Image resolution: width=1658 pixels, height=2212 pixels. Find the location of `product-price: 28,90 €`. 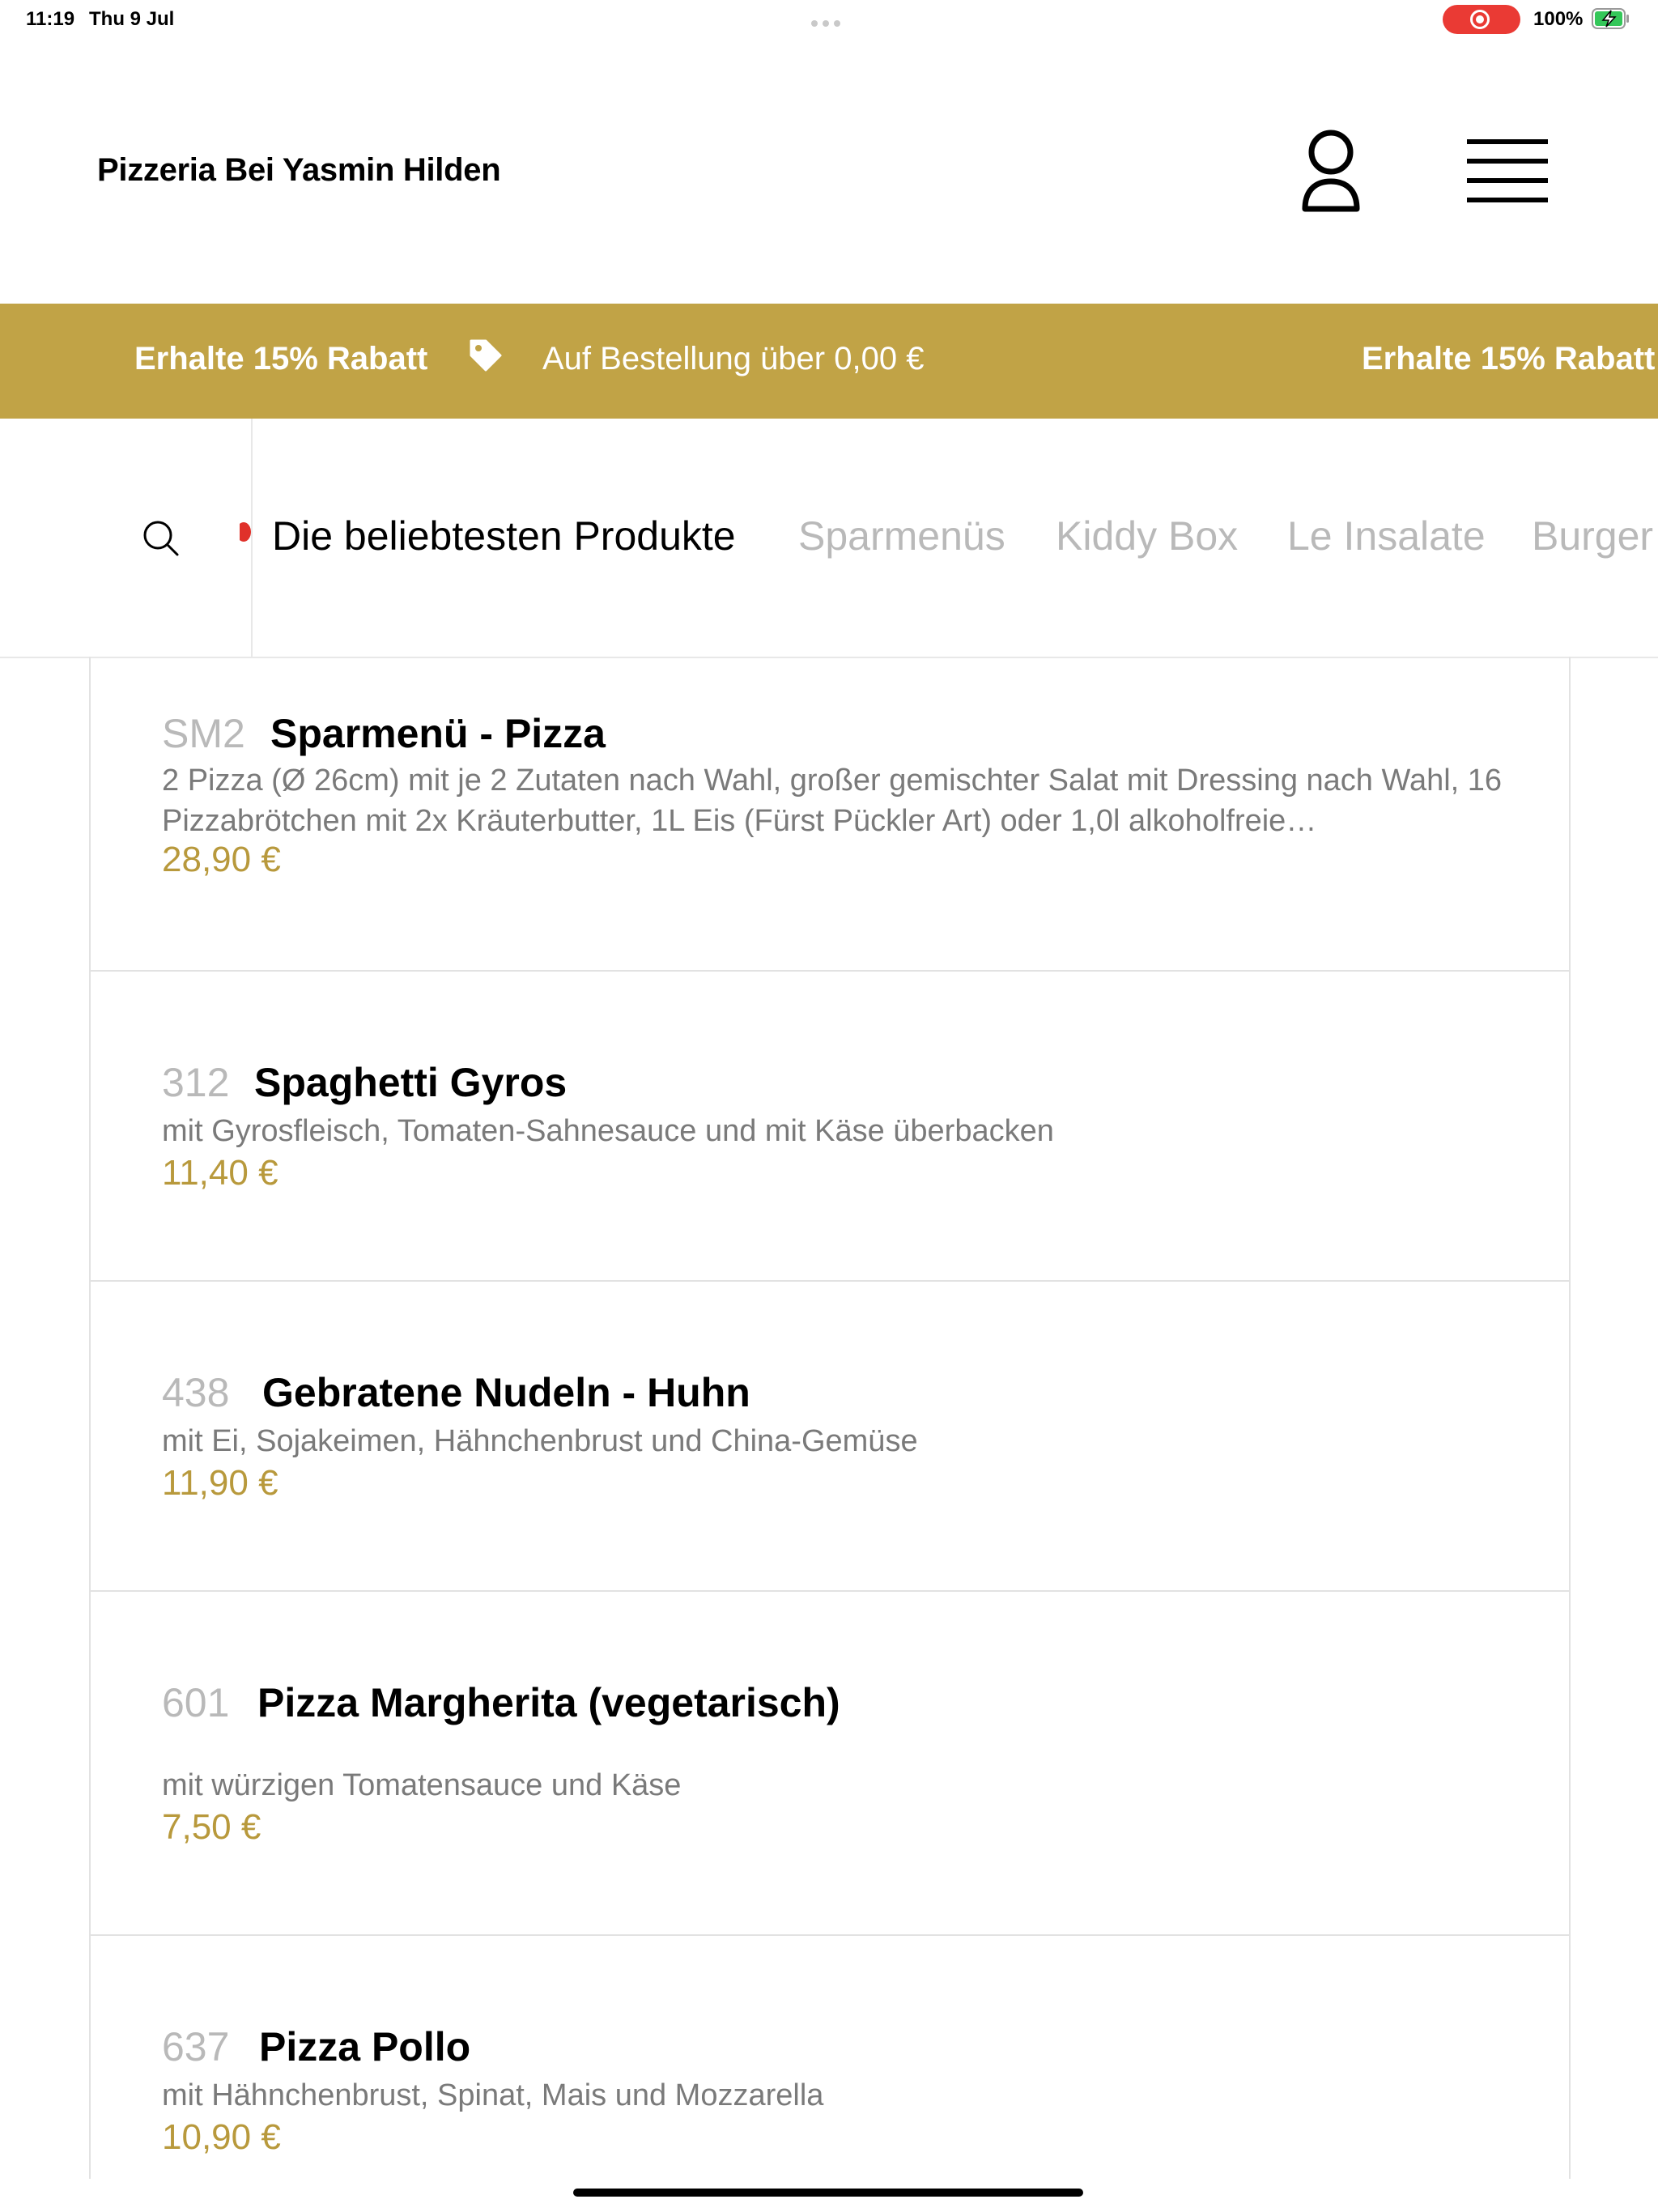

product-price: 28,90 € is located at coordinates (221, 860).